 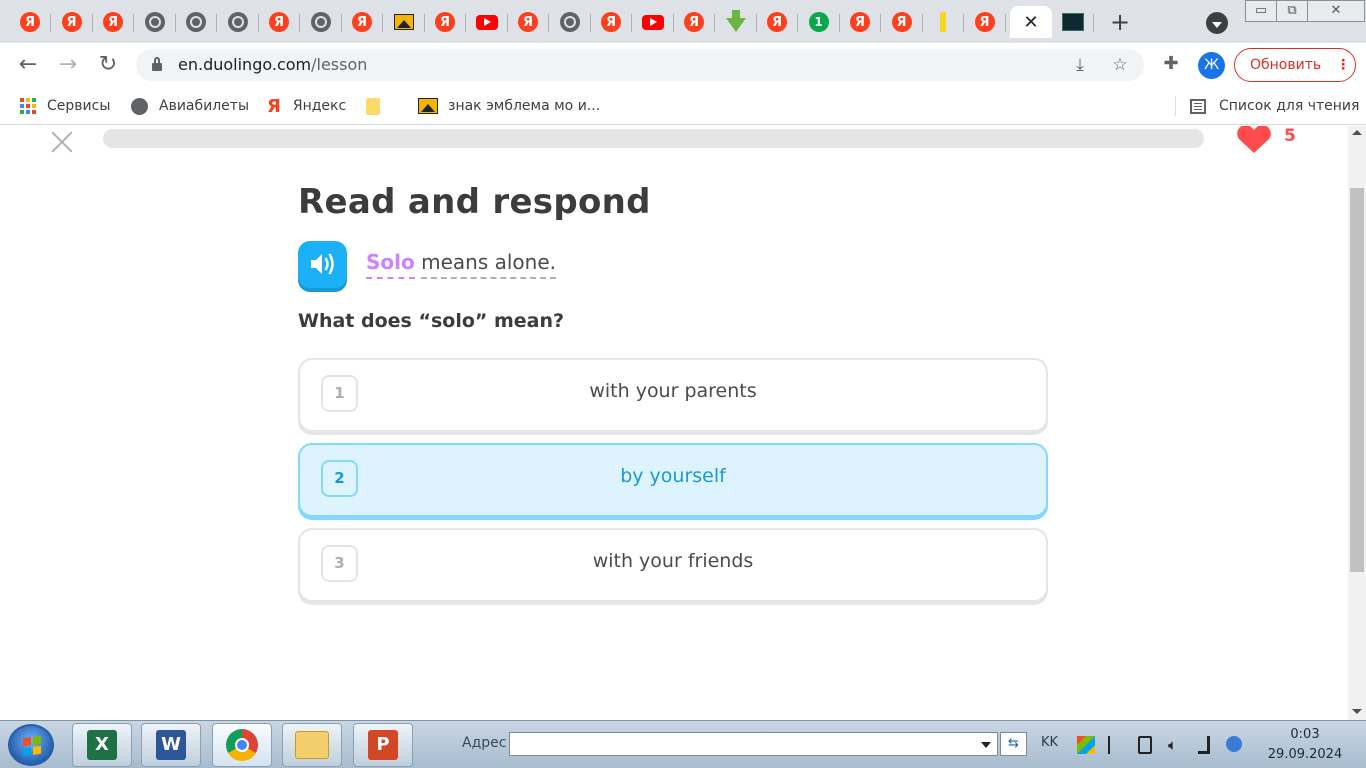 I want to click on highlighted-word: Solo, so click(x=390, y=264).